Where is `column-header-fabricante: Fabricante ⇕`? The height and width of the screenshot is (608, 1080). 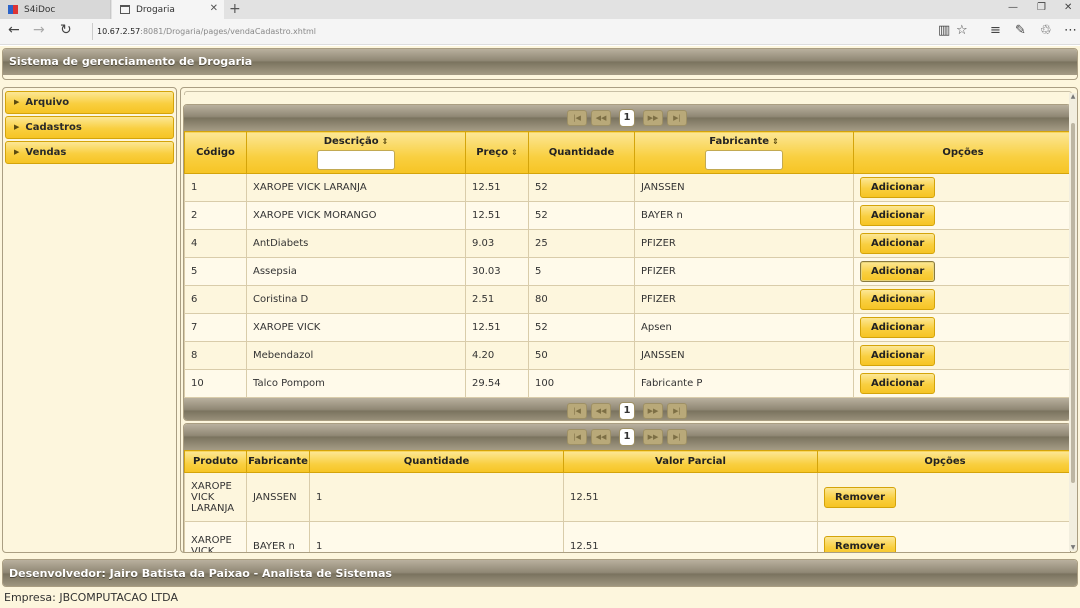
column-header-fabricante: Fabricante ⇕ is located at coordinates (744, 152).